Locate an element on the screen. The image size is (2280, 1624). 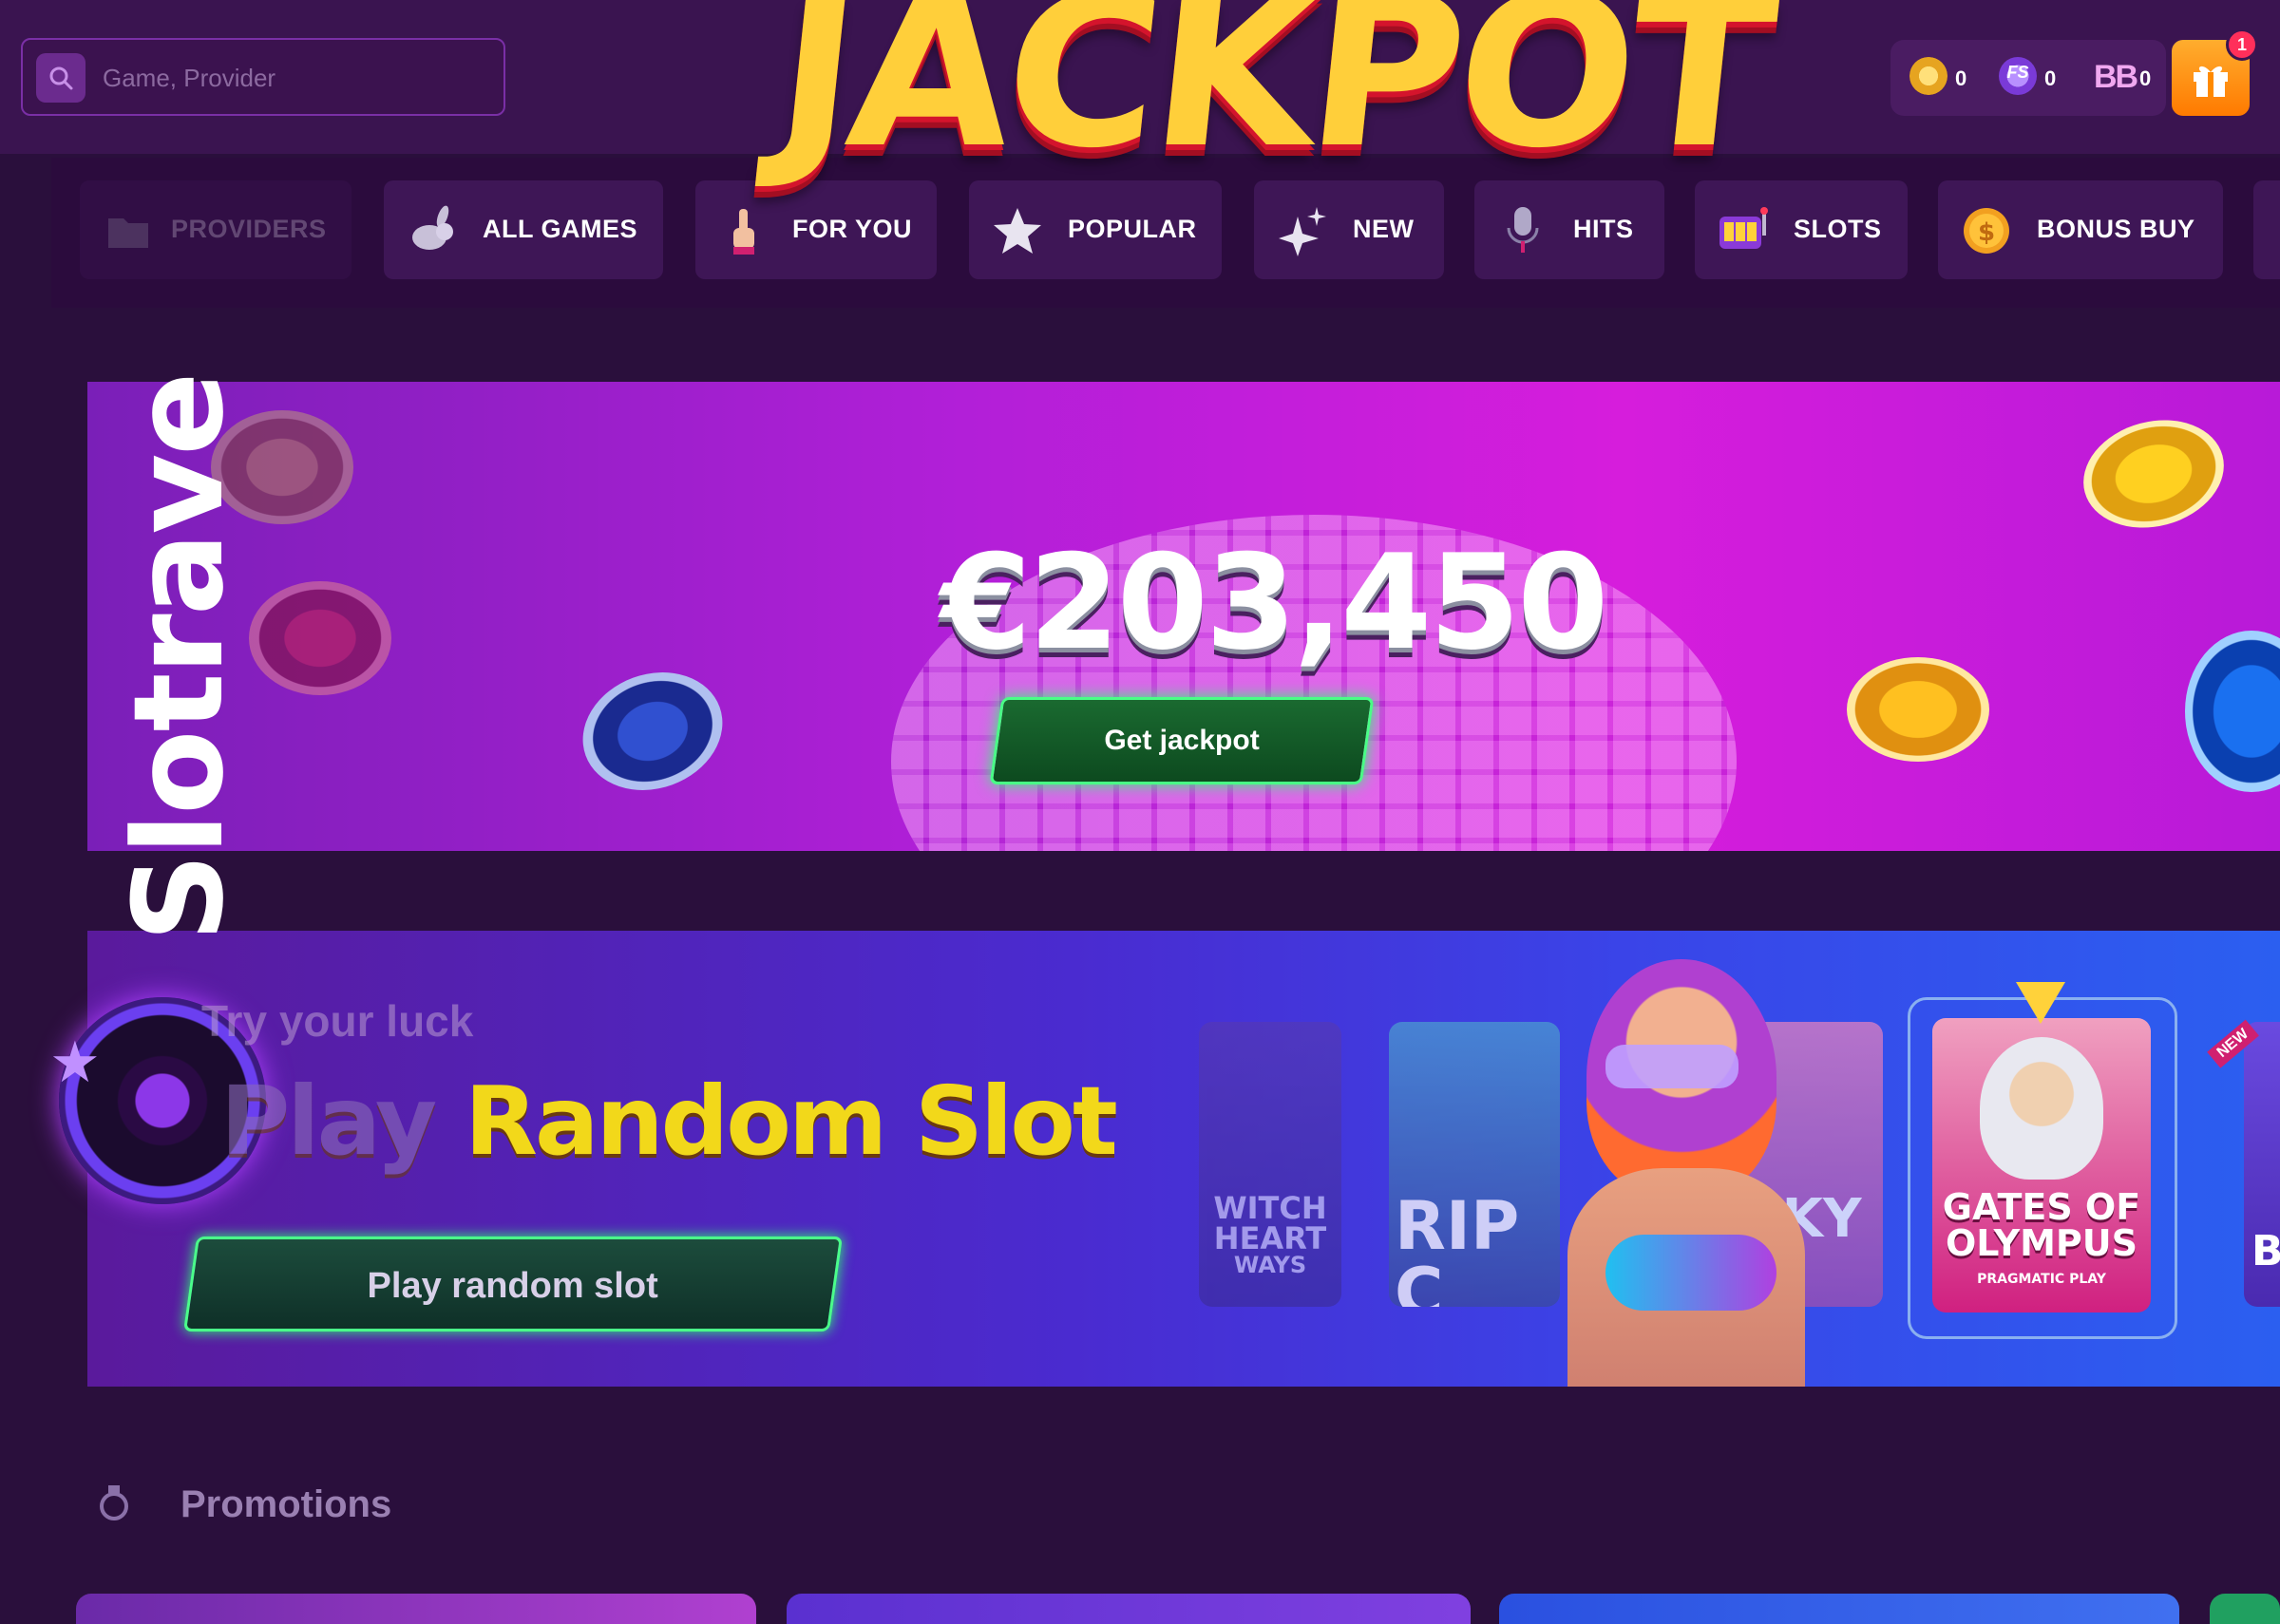
tab-label: SLOTS is located at coordinates (1838, 229).